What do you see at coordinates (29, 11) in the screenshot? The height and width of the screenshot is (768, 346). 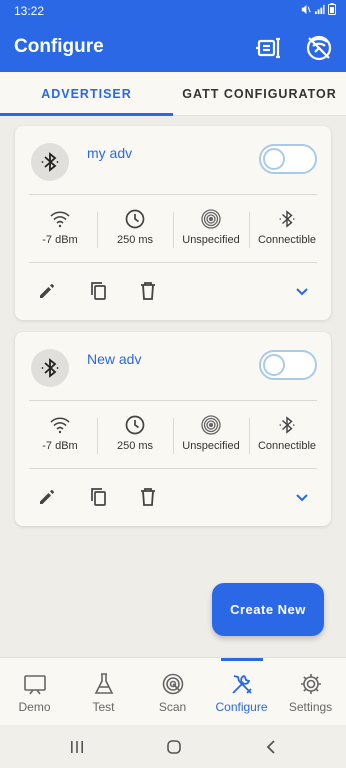 I see `status-time: 13:22` at bounding box center [29, 11].